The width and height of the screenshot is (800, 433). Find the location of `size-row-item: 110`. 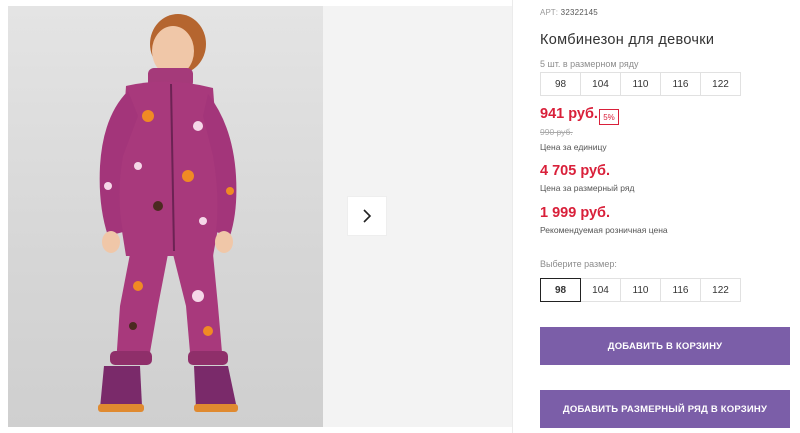

size-row-item: 110 is located at coordinates (640, 84).